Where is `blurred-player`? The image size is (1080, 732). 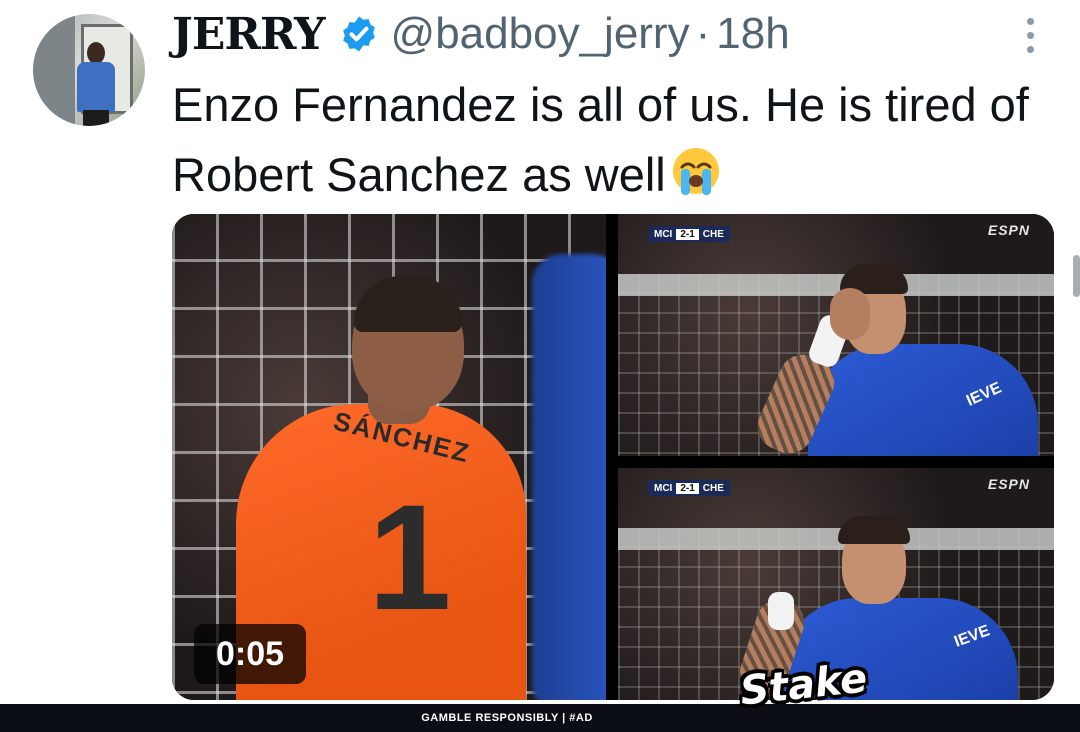 blurred-player is located at coordinates (569, 477).